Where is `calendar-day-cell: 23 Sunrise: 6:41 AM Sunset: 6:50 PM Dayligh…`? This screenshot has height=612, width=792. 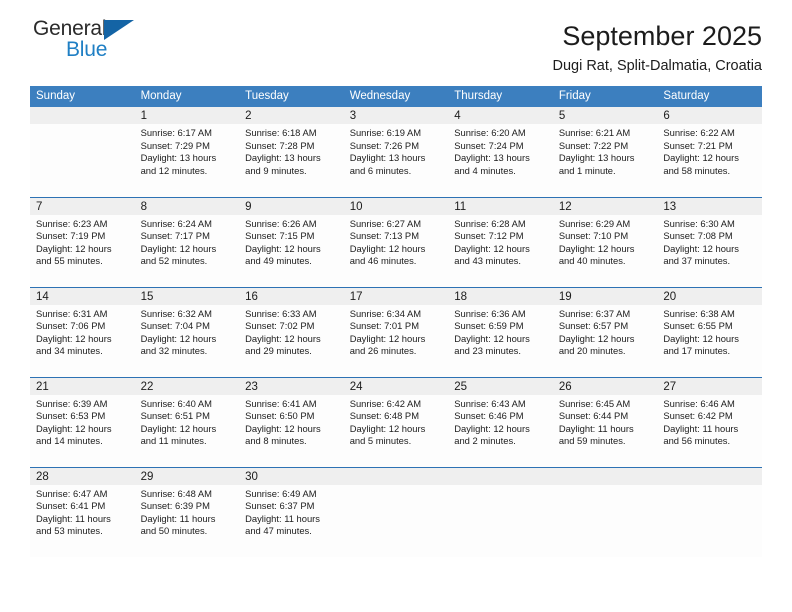 calendar-day-cell: 23 Sunrise: 6:41 AM Sunset: 6:50 PM Dayligh… is located at coordinates (291, 421).